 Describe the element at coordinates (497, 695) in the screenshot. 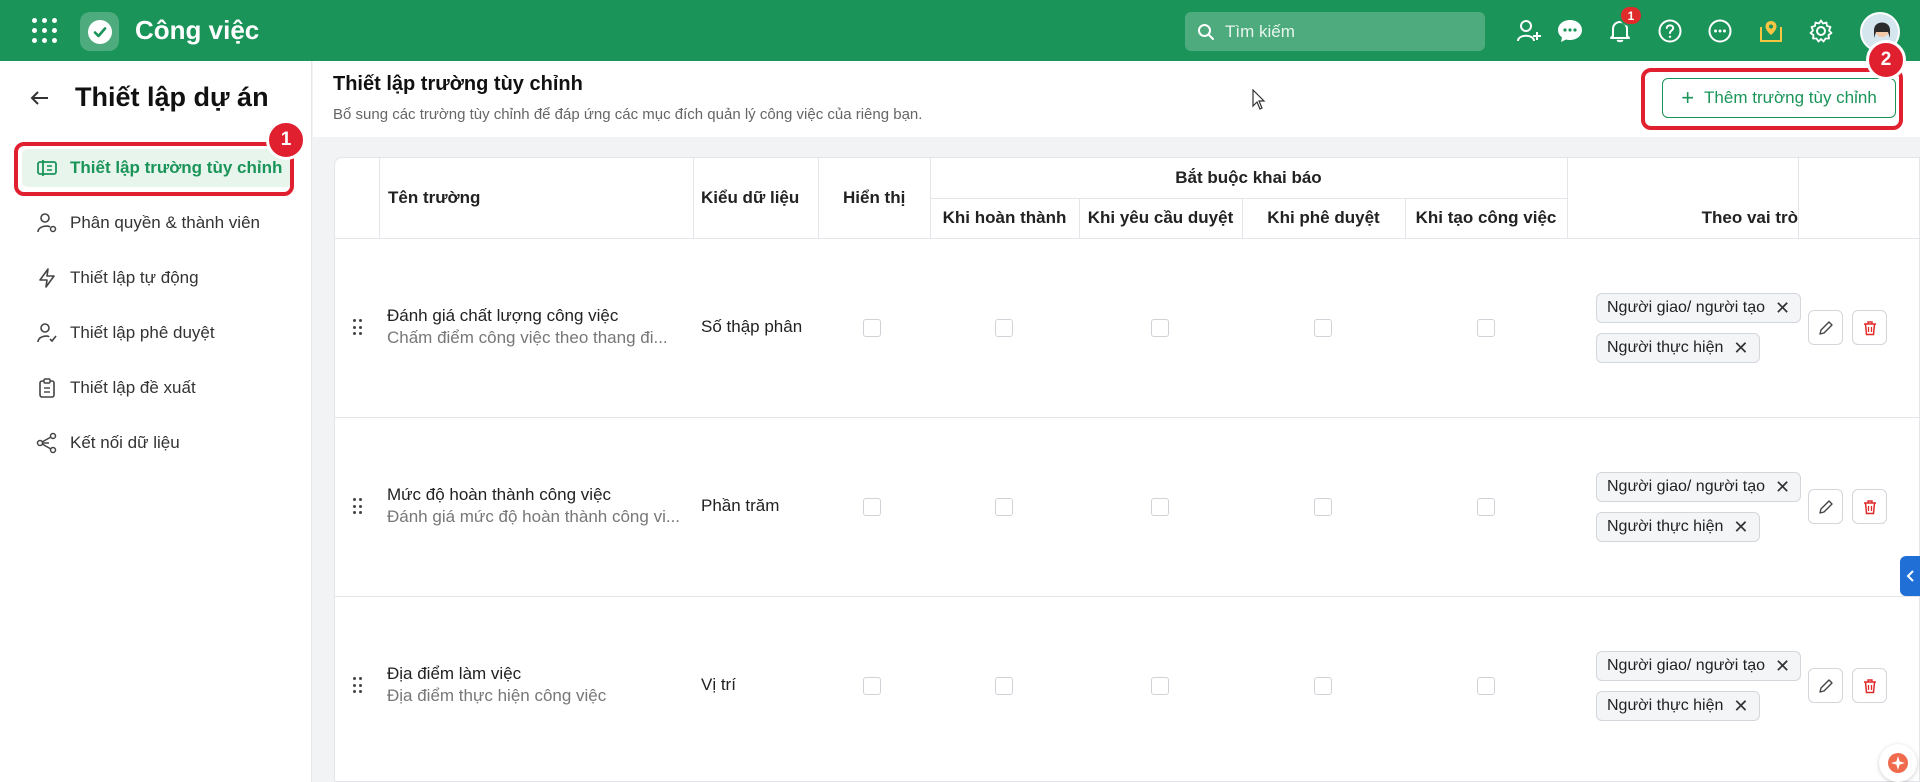

I see `field-description: Địa điểm thực hiện công việc` at that location.